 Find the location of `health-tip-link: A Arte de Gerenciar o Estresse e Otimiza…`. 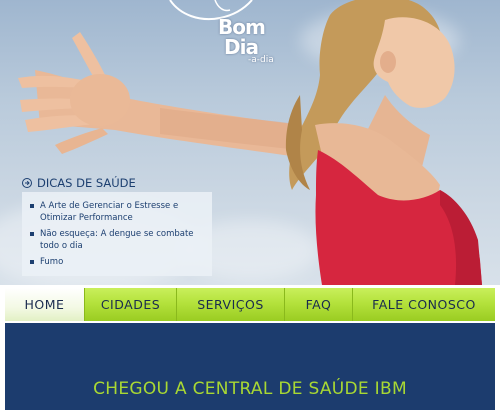

health-tip-link: A Arte de Gerenciar o Estresse e Otimiza… is located at coordinates (117, 212).